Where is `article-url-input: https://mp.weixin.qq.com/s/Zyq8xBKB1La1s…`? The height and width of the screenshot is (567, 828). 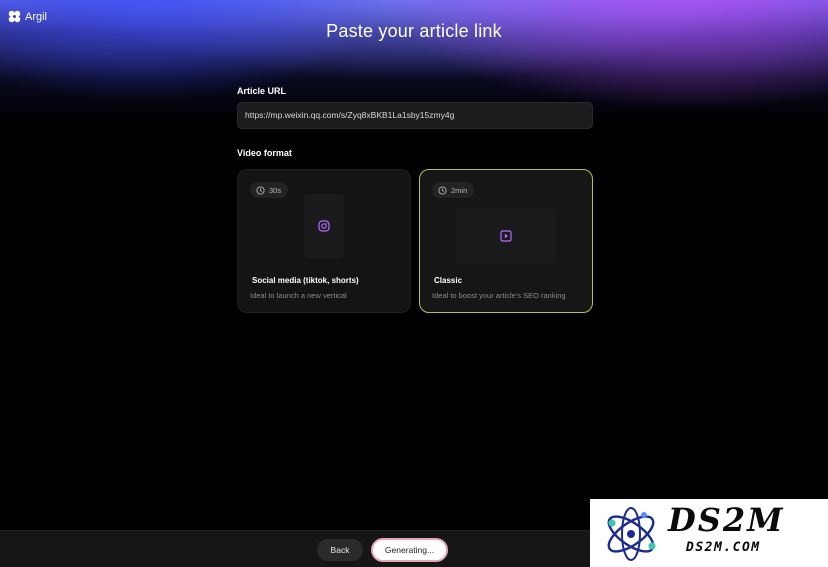 article-url-input: https://mp.weixin.qq.com/s/Zyq8xBKB1La1s… is located at coordinates (415, 115).